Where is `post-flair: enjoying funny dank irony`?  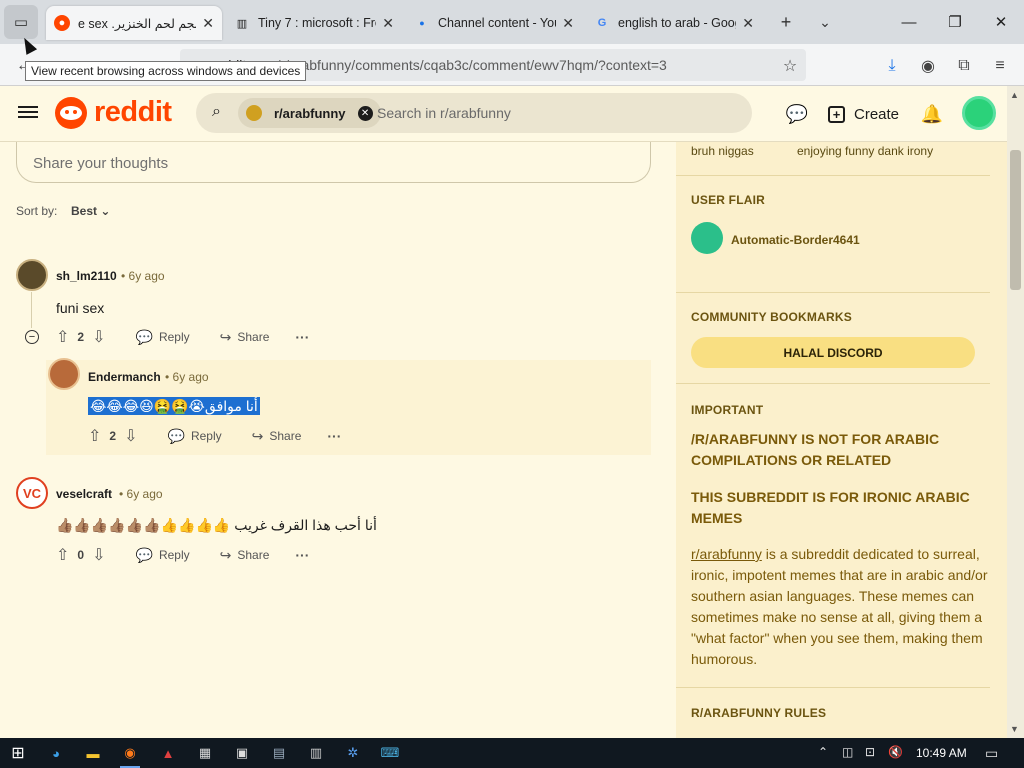
post-flair: enjoying funny dank irony is located at coordinates (865, 151).